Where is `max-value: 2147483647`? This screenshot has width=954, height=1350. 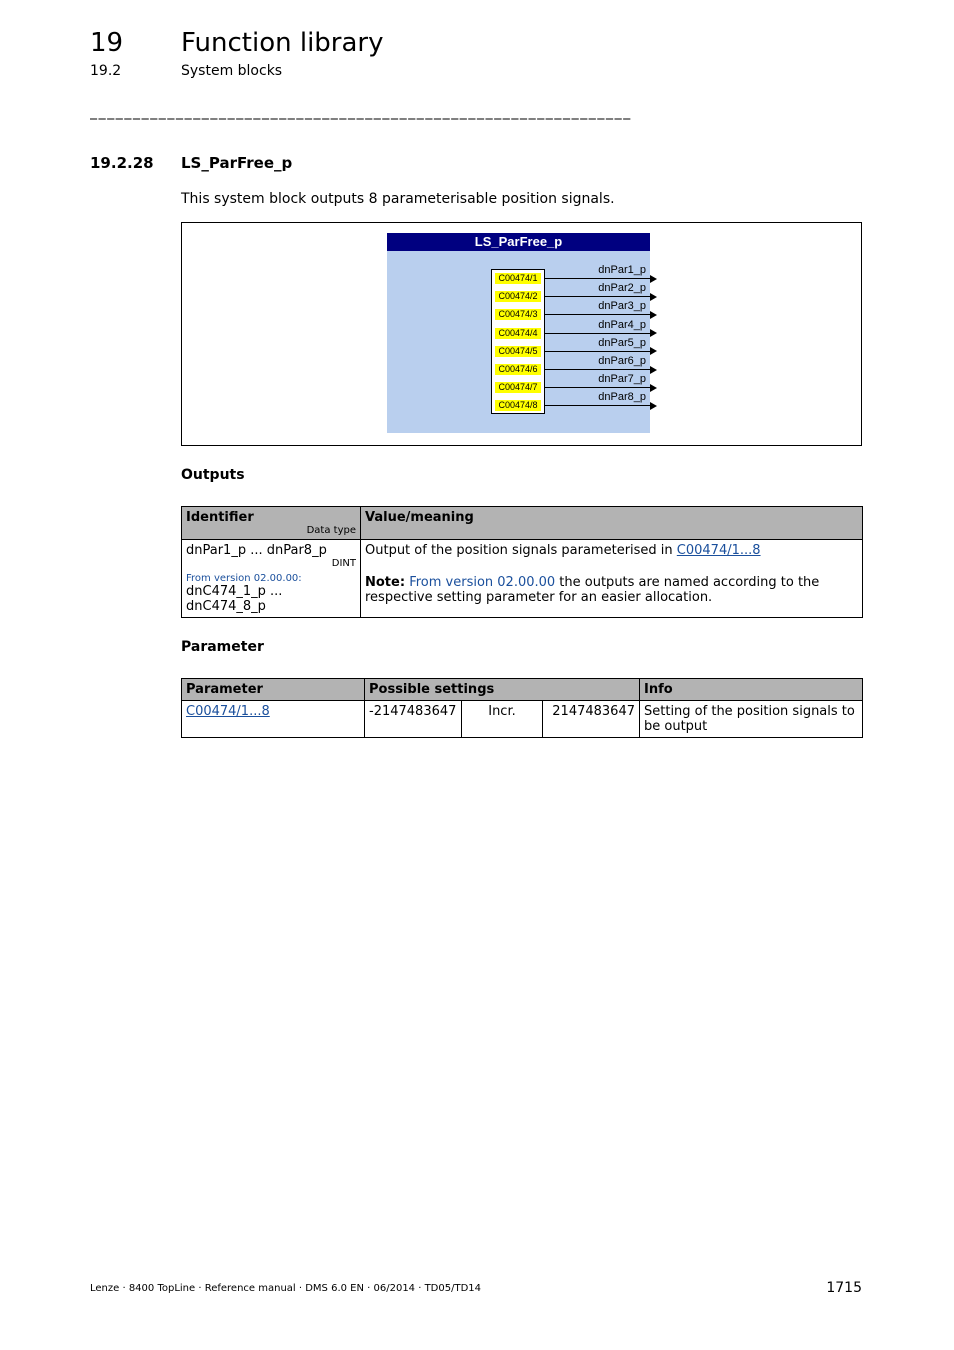 max-value: 2147483647 is located at coordinates (591, 719).